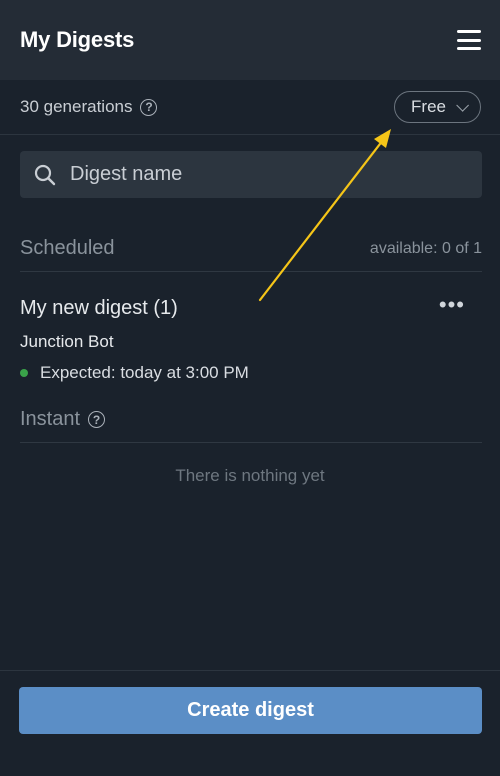  I want to click on footer-bar: Create digest, so click(250, 723).